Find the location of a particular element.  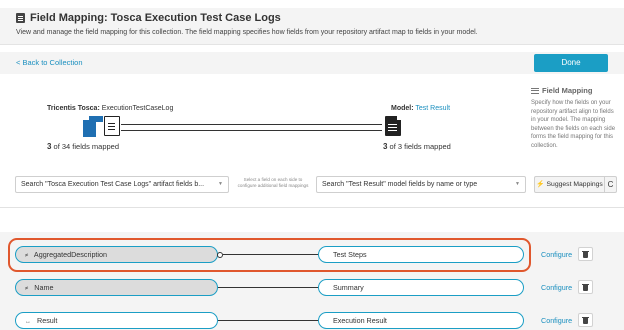

source-mapped-count: 3 of 34 fields mapped is located at coordinates (83, 146).